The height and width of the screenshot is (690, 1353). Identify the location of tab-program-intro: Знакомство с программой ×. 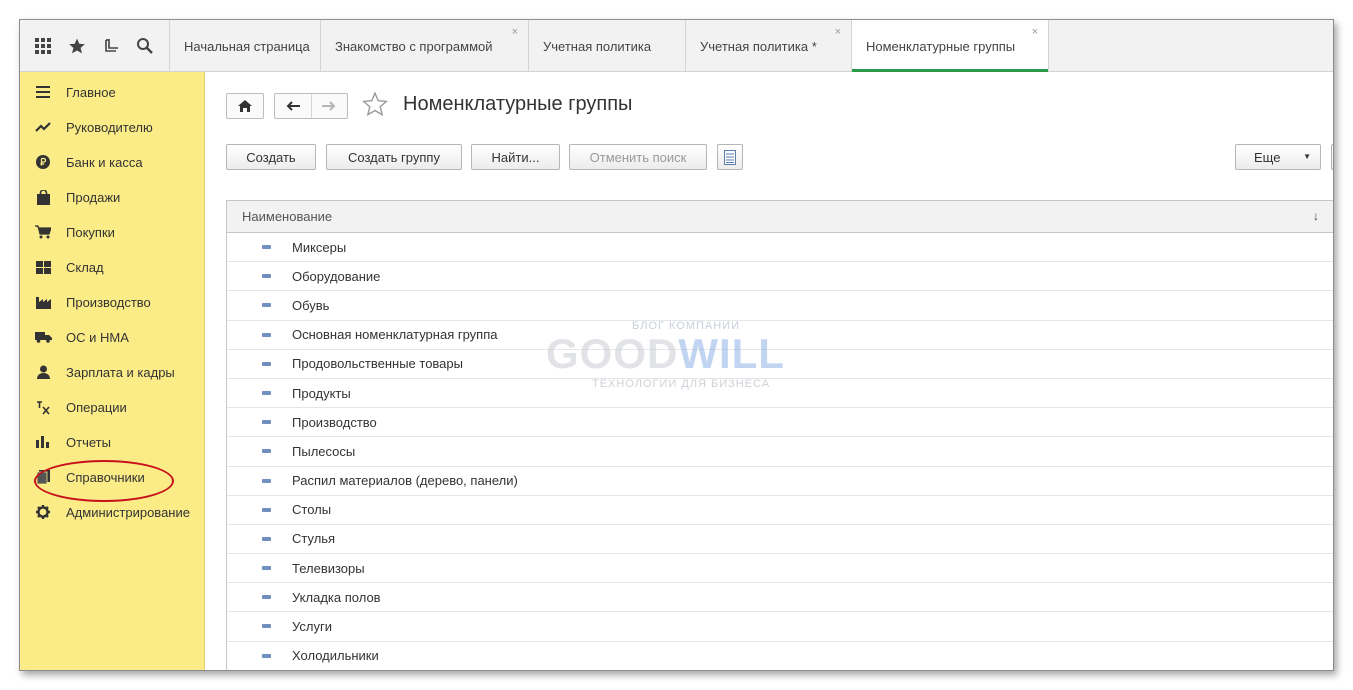
(425, 46).